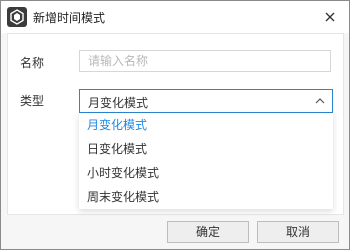  I want to click on ok-button: 确定, so click(208, 232).